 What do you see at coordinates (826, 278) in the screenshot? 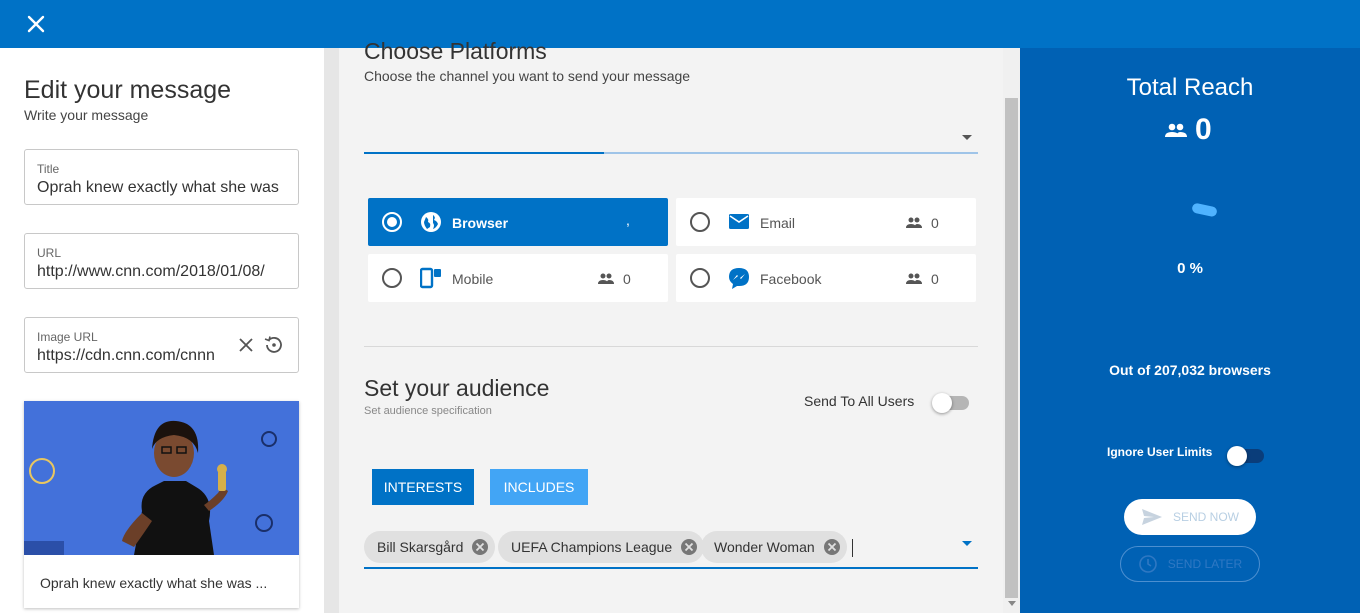
I see `platform-tile-facebook: Facebook 0` at bounding box center [826, 278].